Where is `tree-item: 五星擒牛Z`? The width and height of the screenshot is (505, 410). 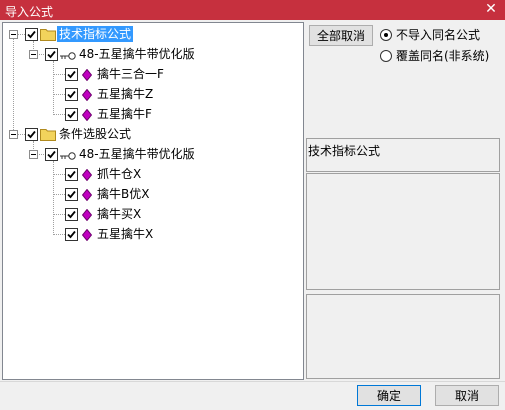
tree-item: 五星擒牛Z is located at coordinates (153, 95).